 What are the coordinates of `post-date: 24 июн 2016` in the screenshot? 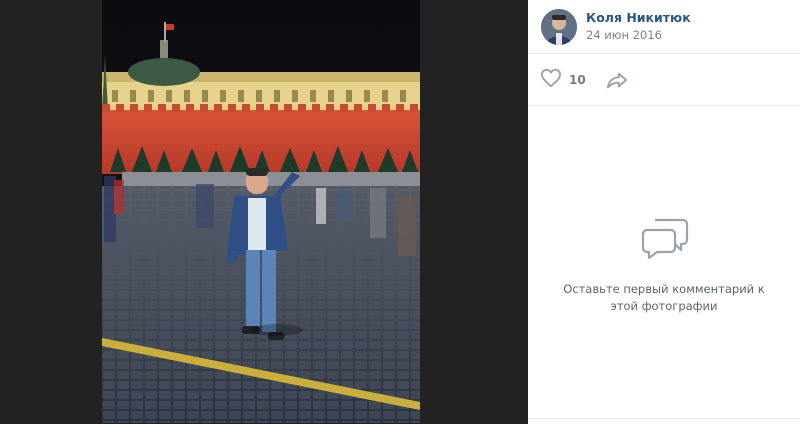 It's located at (624, 35).